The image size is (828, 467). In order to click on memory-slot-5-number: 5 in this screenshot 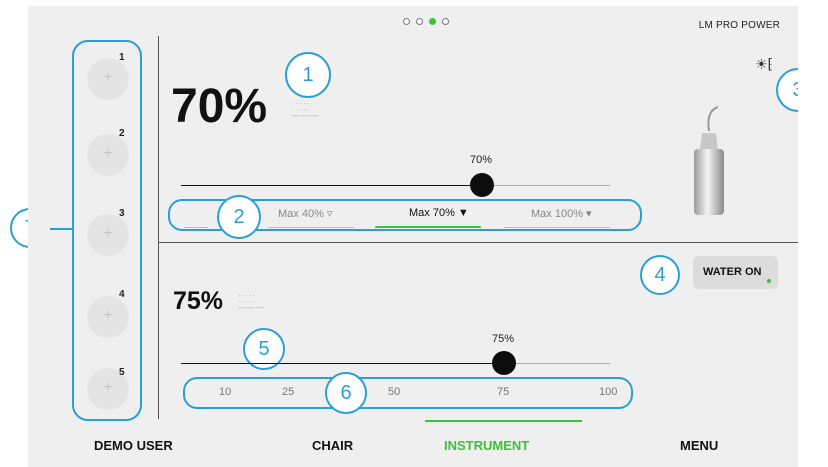, I will do `click(122, 372)`.